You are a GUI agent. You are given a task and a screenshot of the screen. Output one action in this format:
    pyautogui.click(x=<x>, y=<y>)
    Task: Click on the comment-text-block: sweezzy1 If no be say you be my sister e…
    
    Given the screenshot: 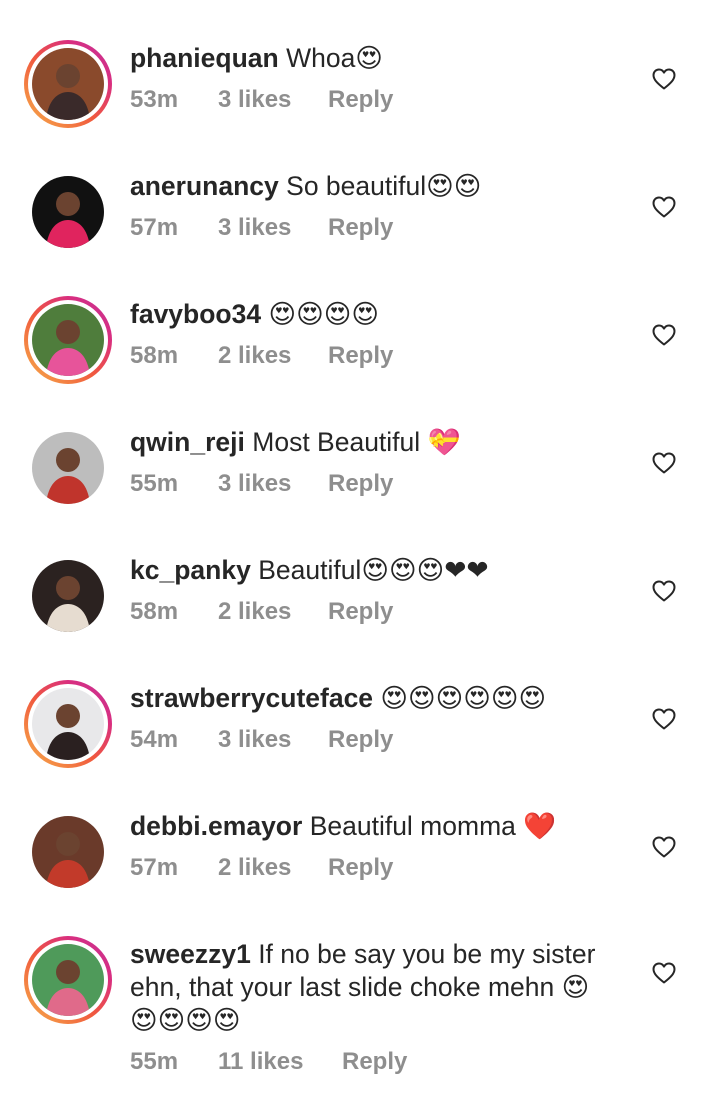 What is the action you would take?
    pyautogui.click(x=380, y=1007)
    